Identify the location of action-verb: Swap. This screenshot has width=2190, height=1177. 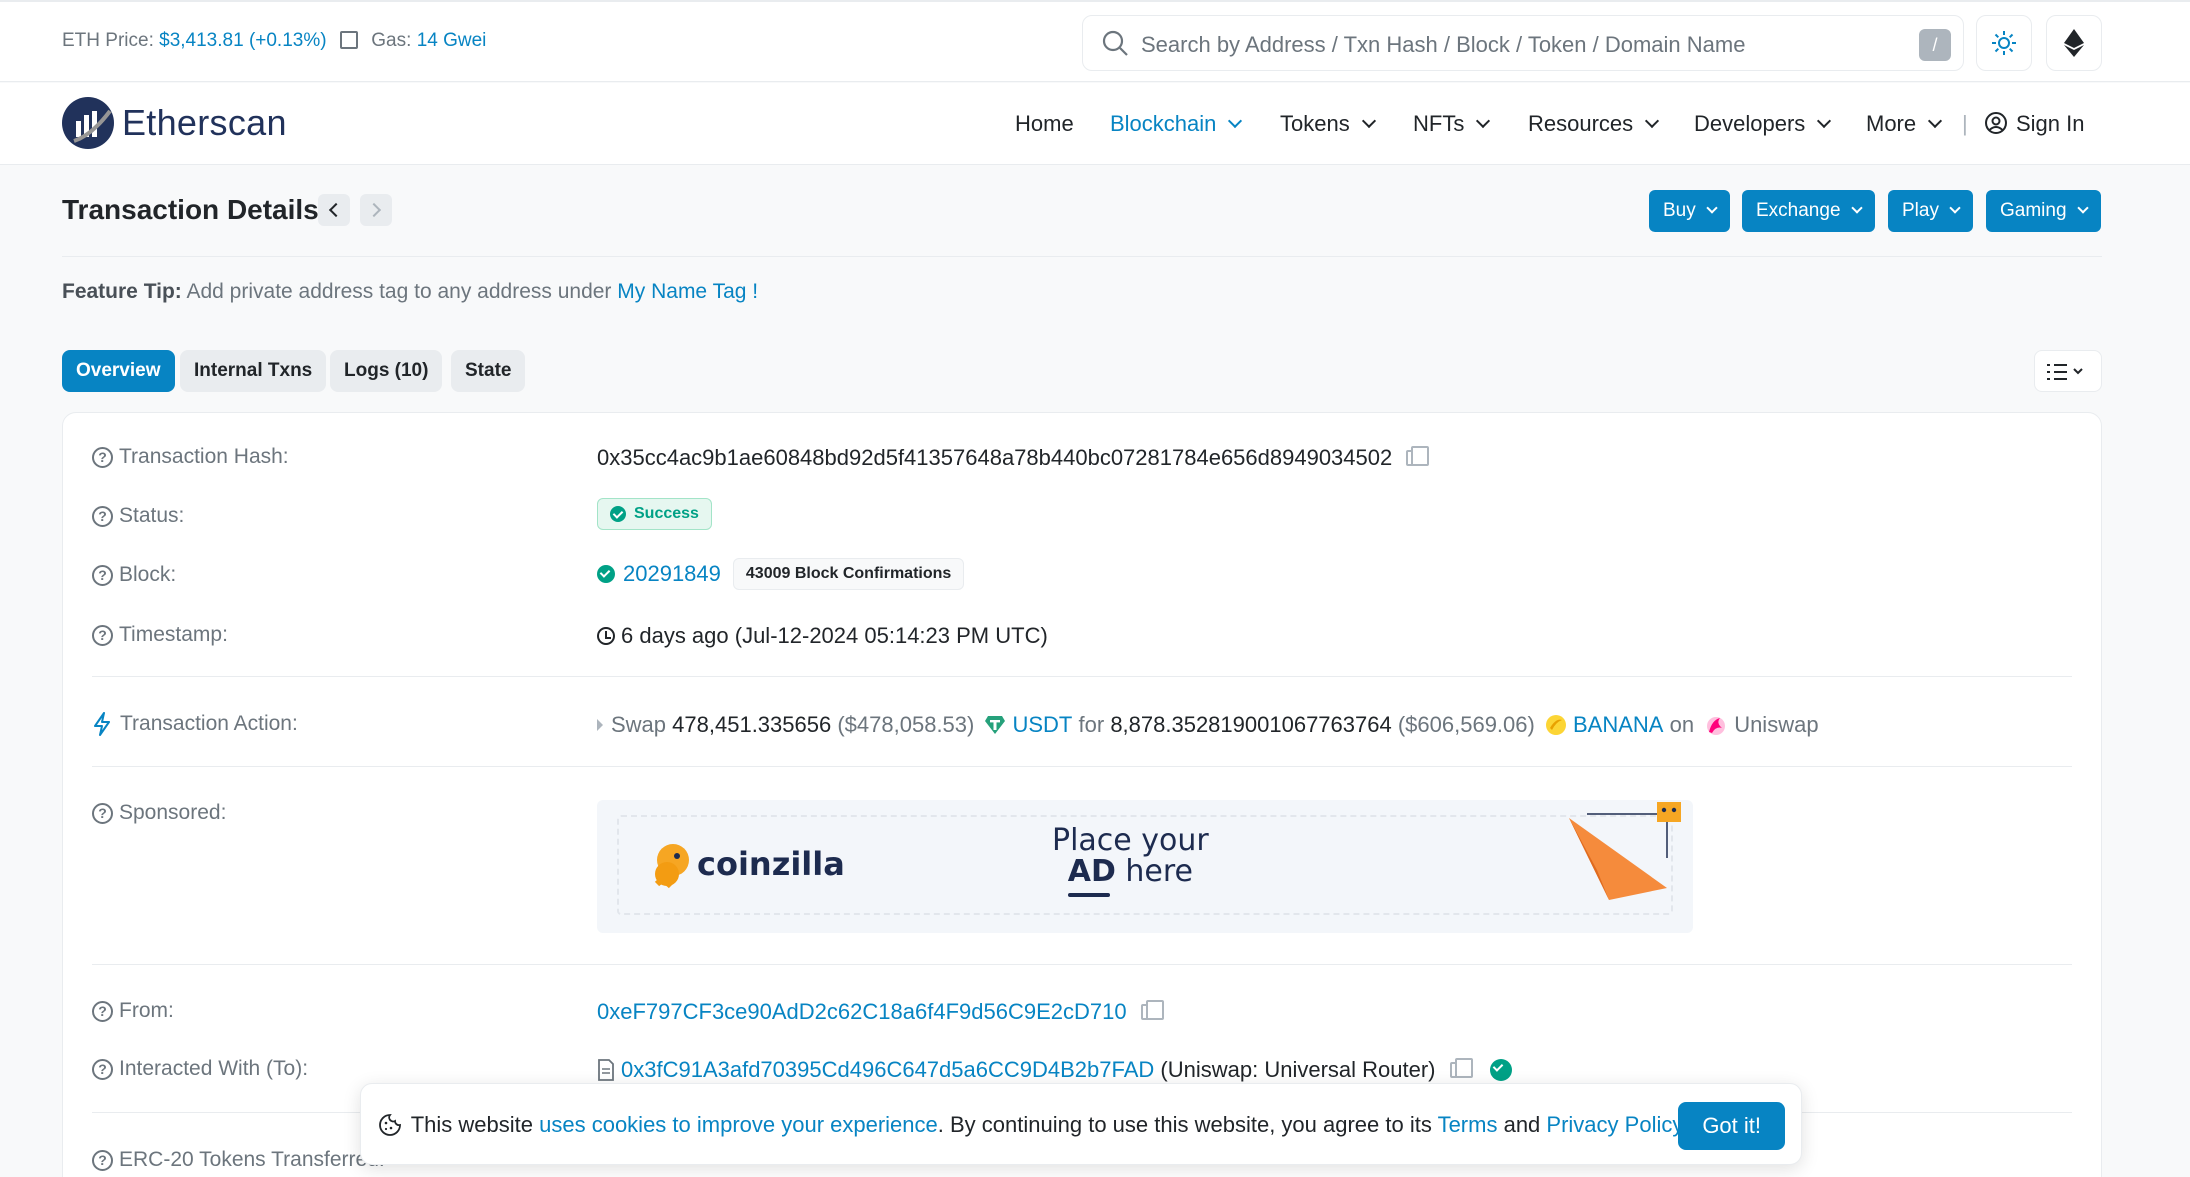
(639, 724).